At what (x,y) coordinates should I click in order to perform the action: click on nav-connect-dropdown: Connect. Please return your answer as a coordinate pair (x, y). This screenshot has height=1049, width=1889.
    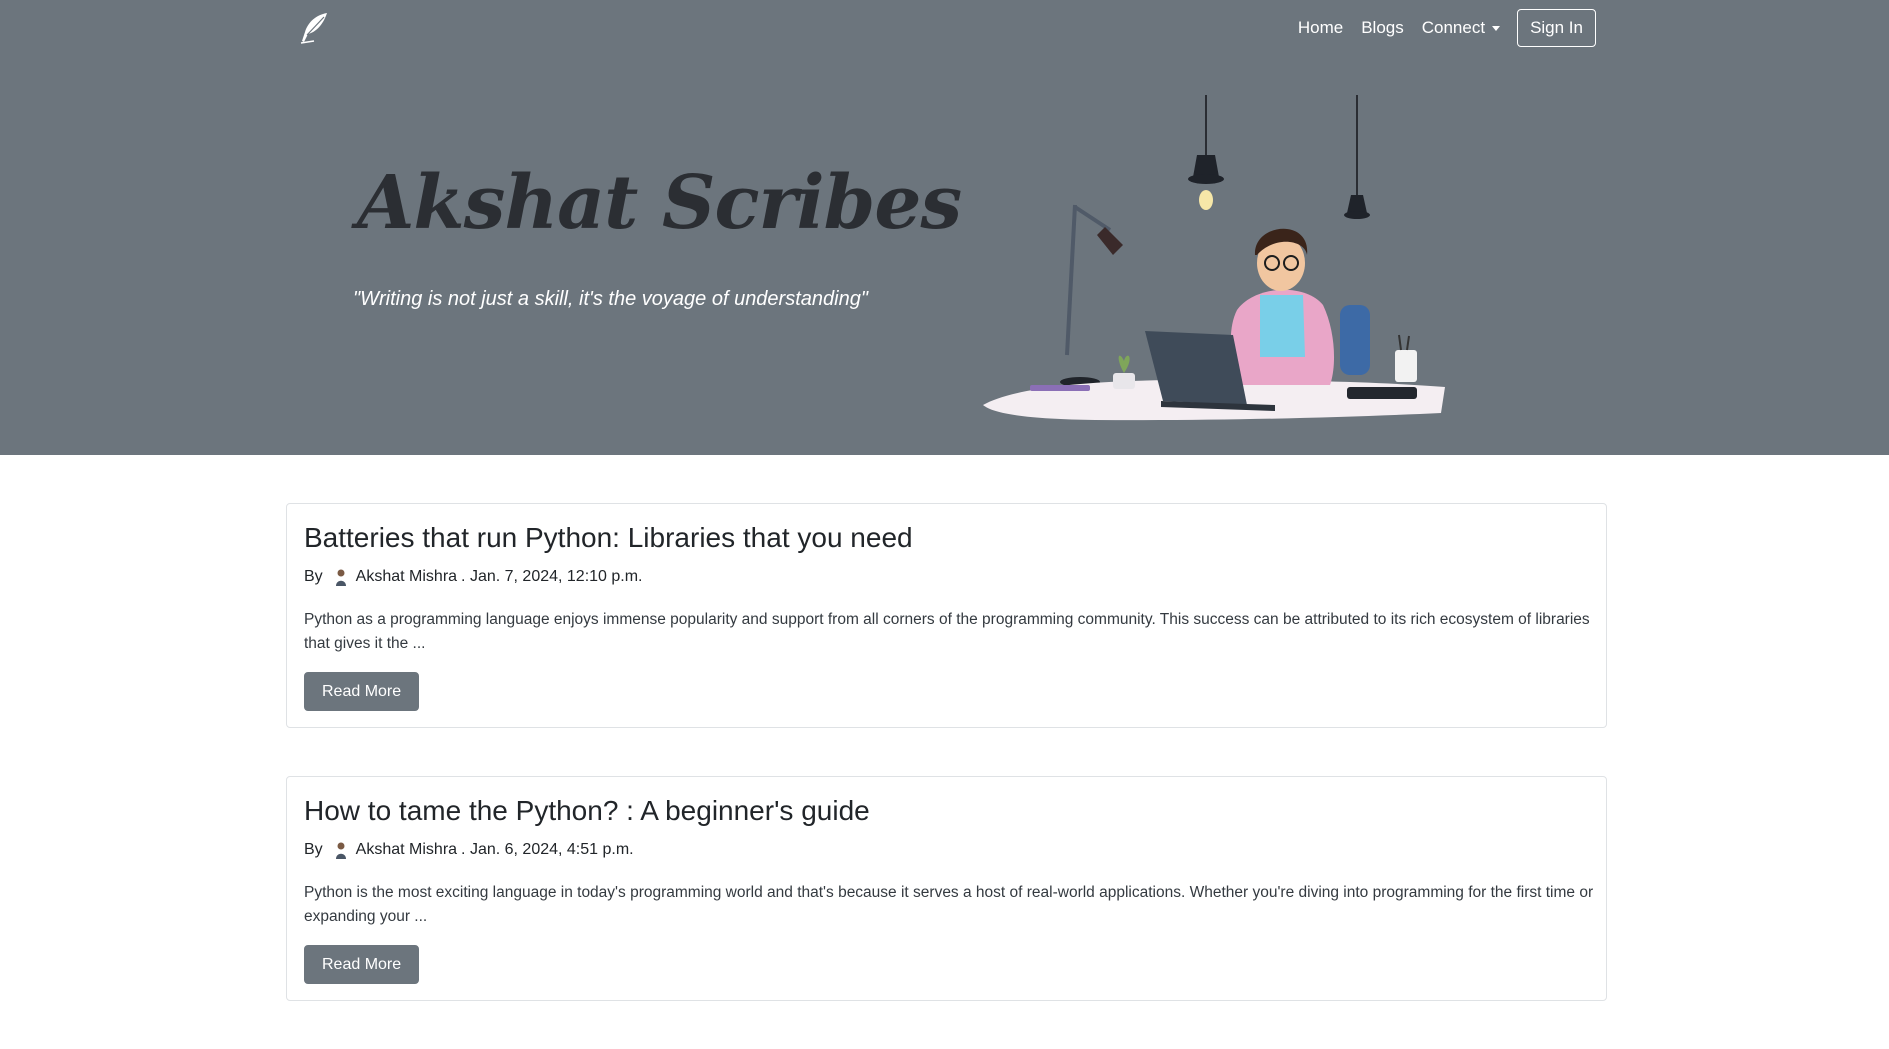
    Looking at the image, I should click on (1461, 28).